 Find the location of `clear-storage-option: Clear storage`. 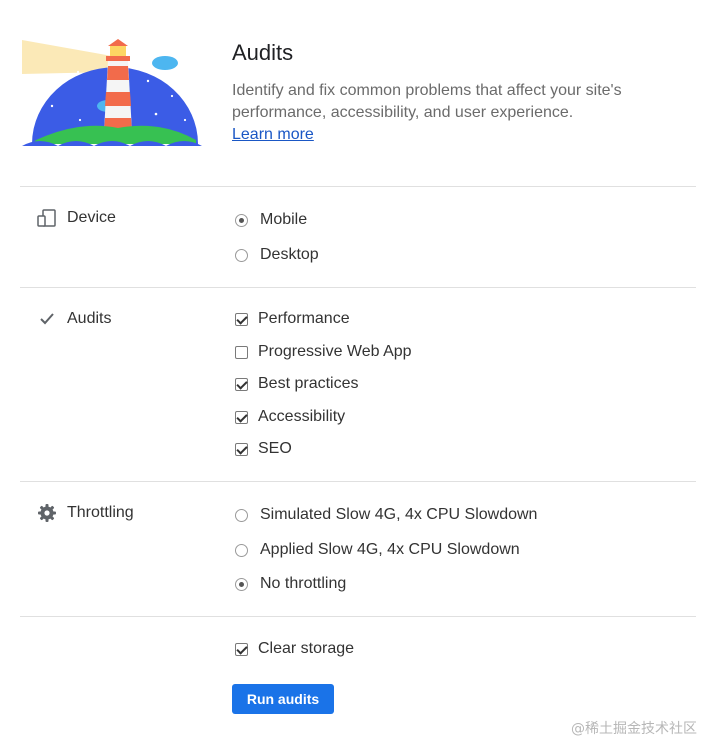

clear-storage-option: Clear storage is located at coordinates (294, 649).